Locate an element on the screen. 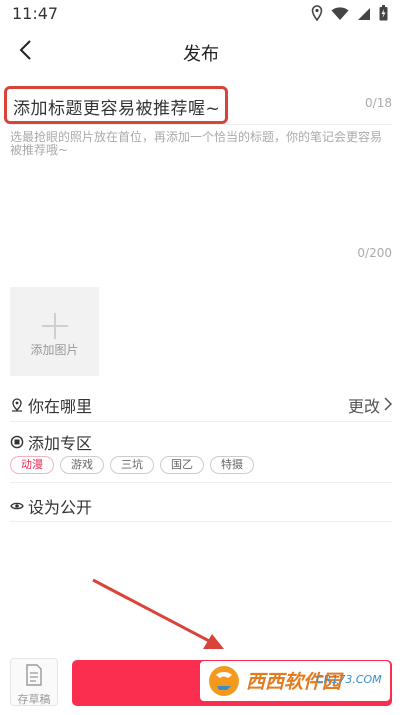 This screenshot has width=402, height=715. wifi-icon is located at coordinates (340, 15).